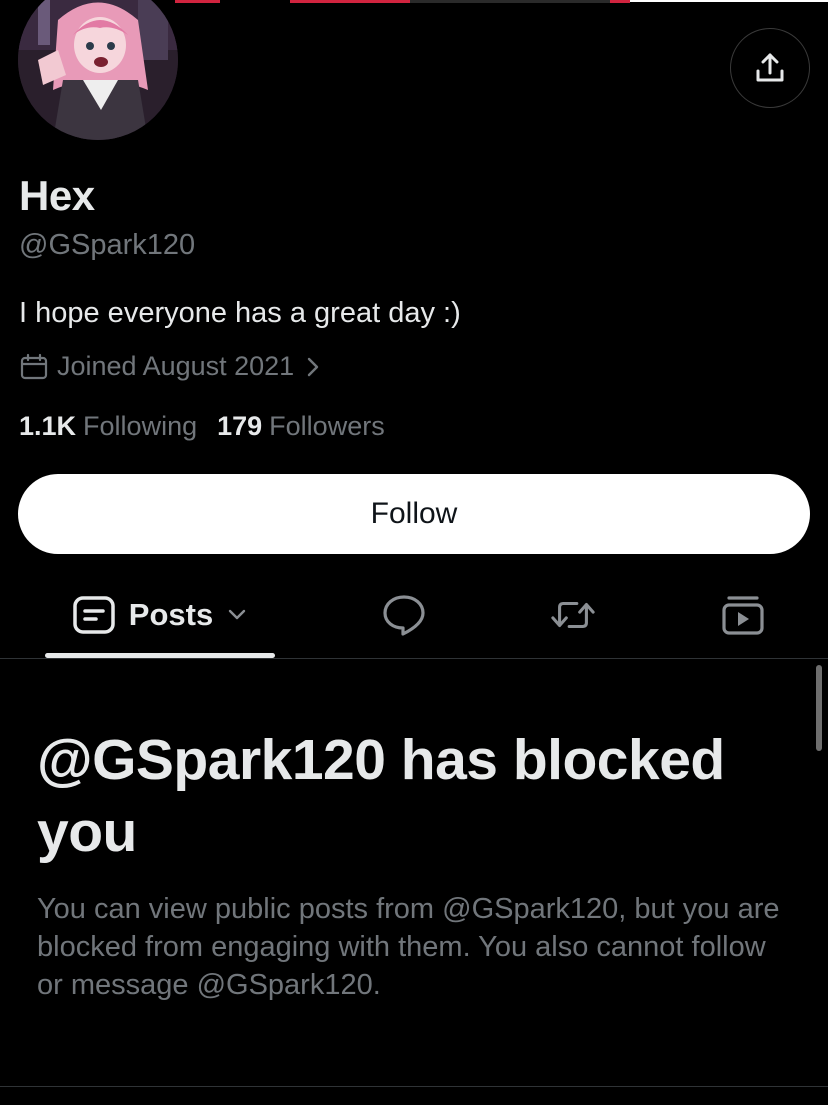  I want to click on share-icon, so click(770, 67).